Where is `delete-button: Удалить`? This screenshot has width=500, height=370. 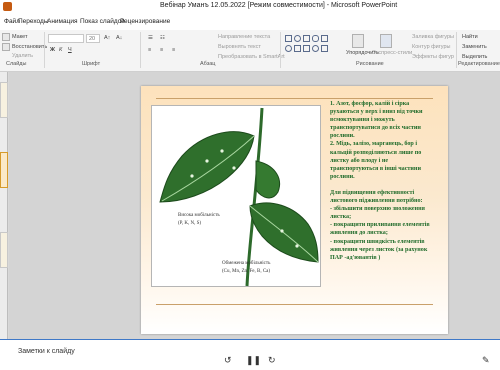 delete-button: Удалить is located at coordinates (22, 56).